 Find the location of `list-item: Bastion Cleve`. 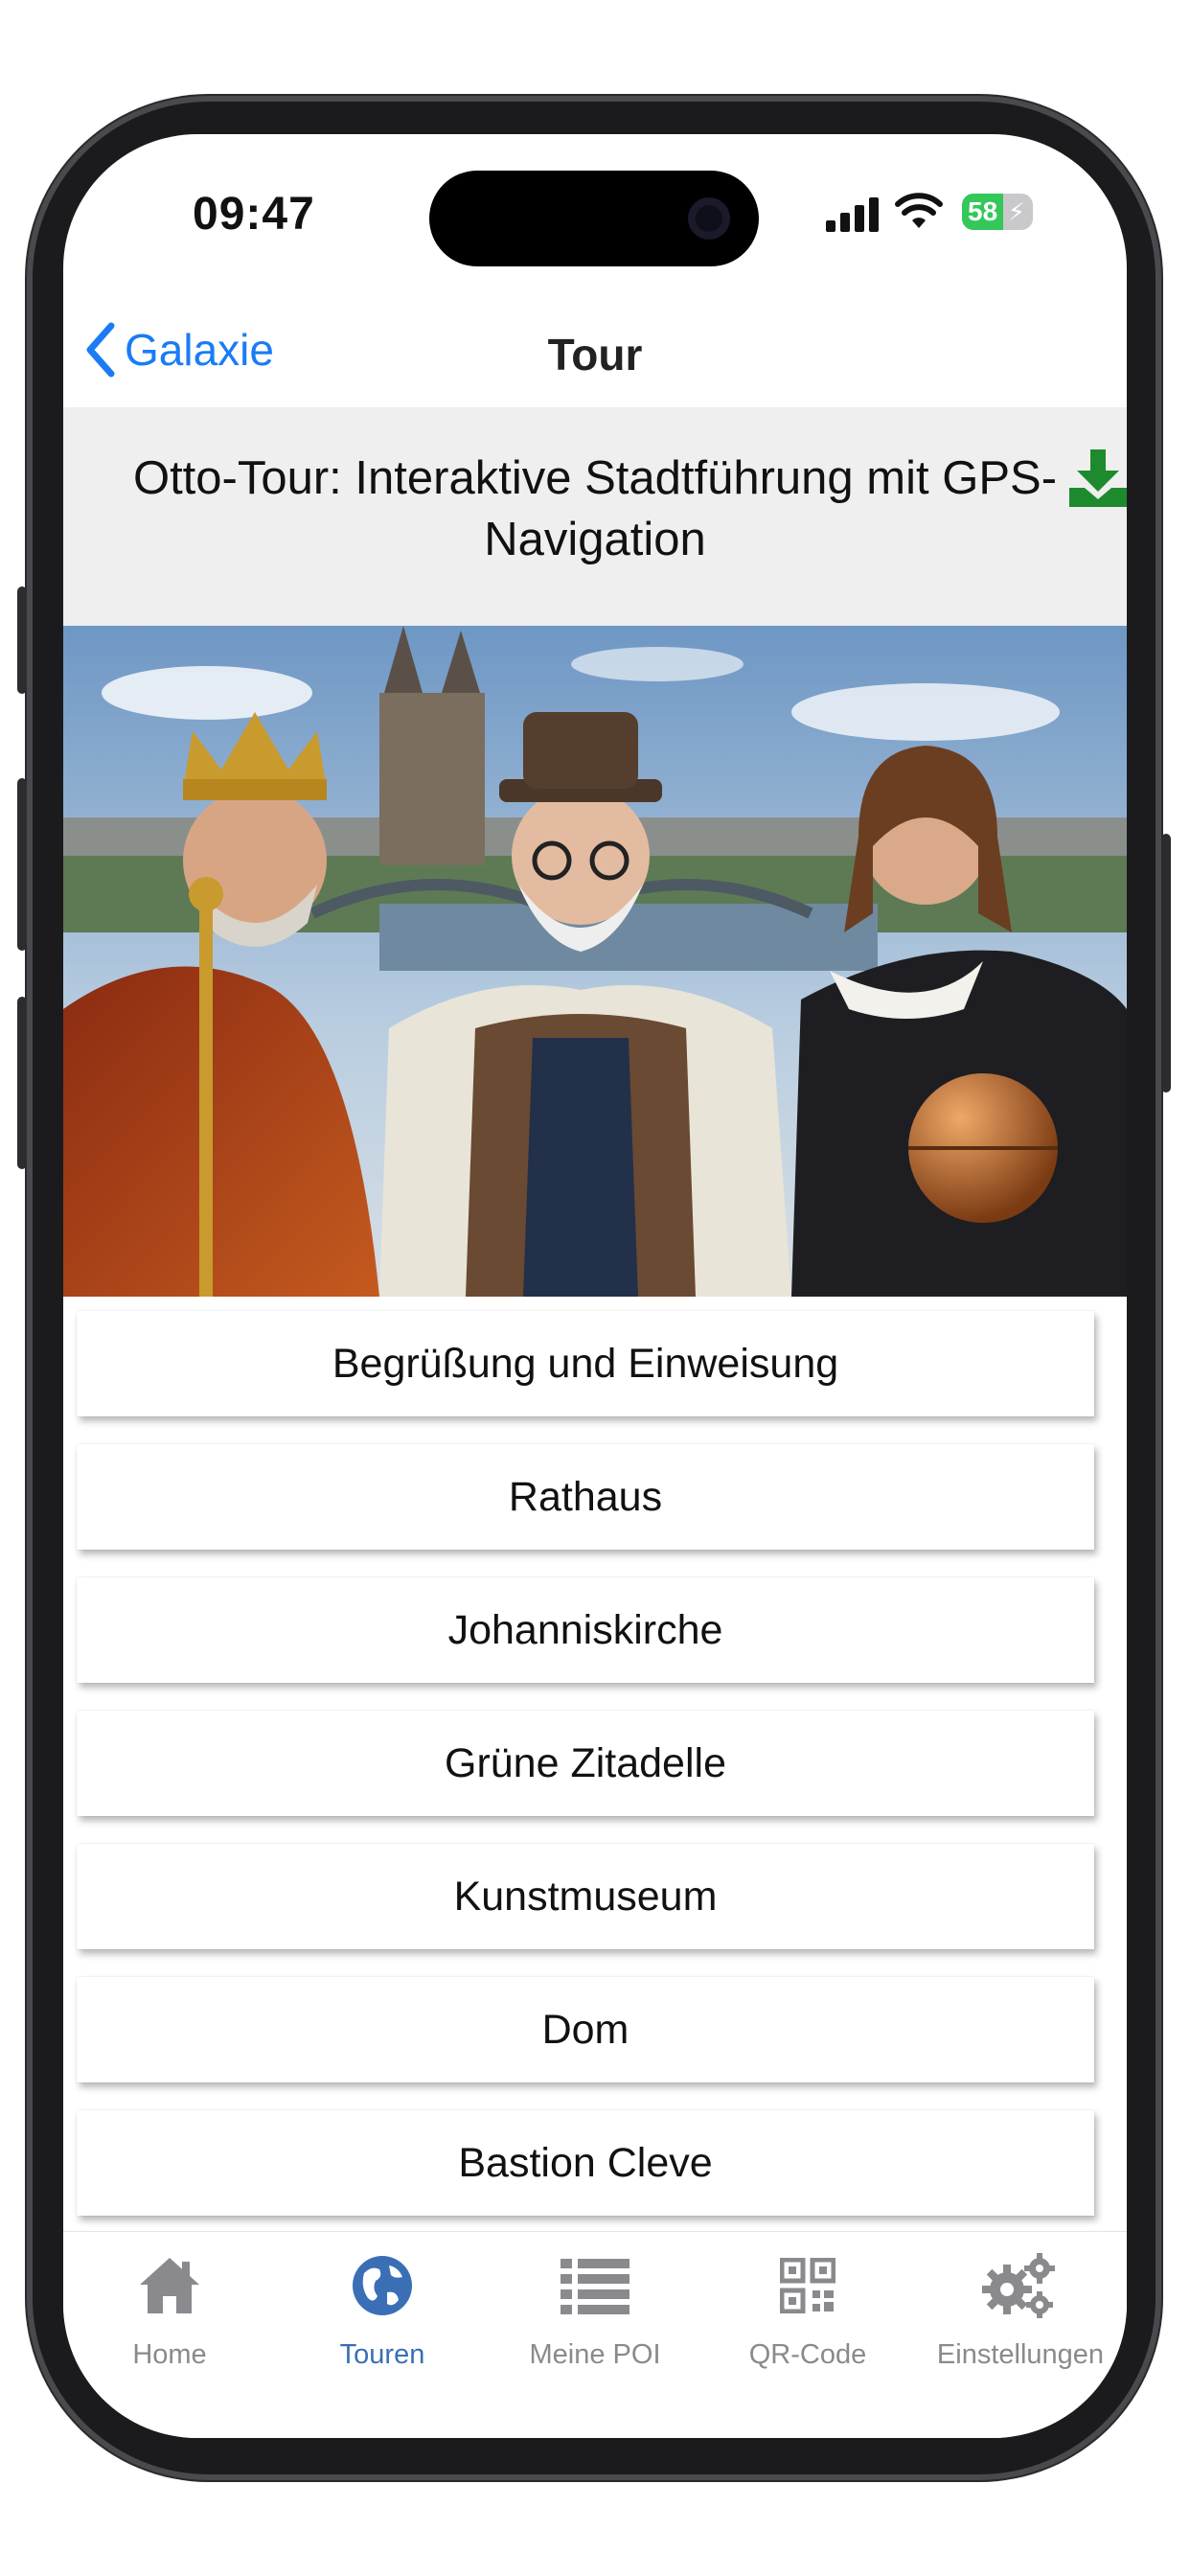

list-item: Bastion Cleve is located at coordinates (586, 2163).